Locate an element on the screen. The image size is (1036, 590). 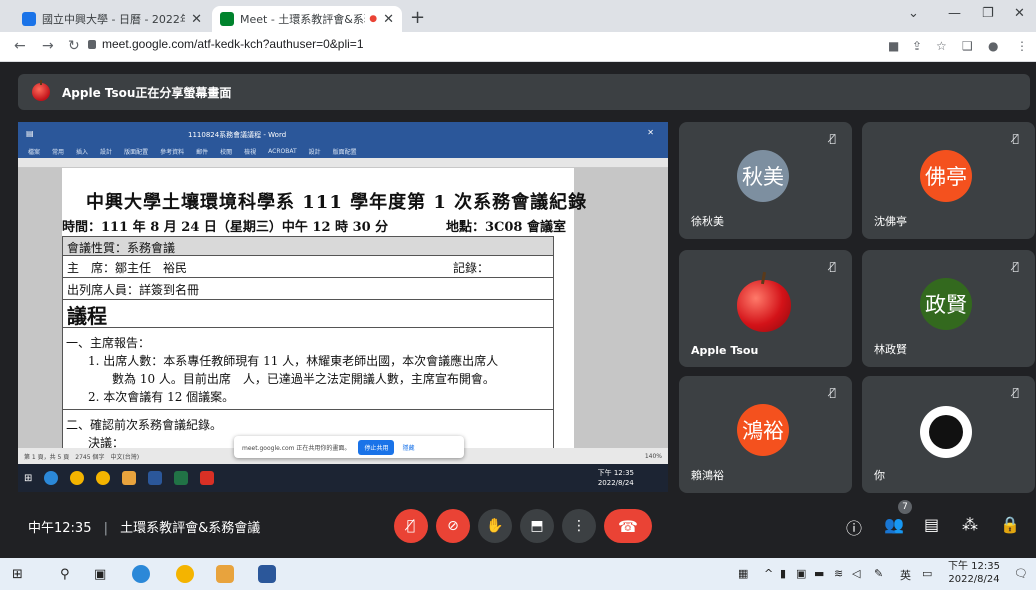
present-screen-button: ⬒ is located at coordinates (537, 526).